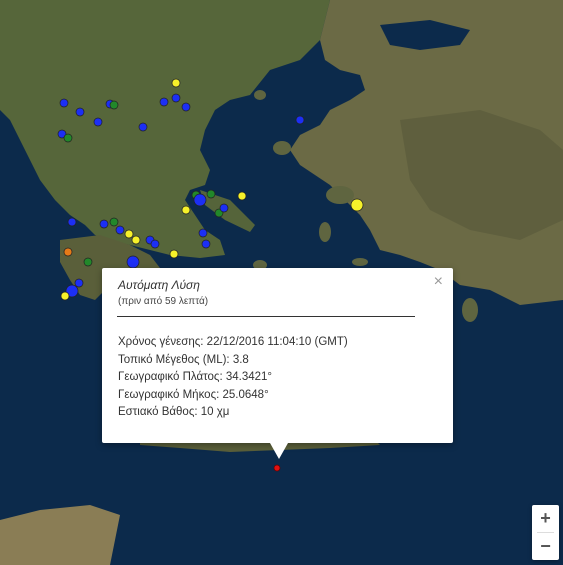 This screenshot has width=563, height=565. I want to click on zoom-control: + −, so click(545, 532).